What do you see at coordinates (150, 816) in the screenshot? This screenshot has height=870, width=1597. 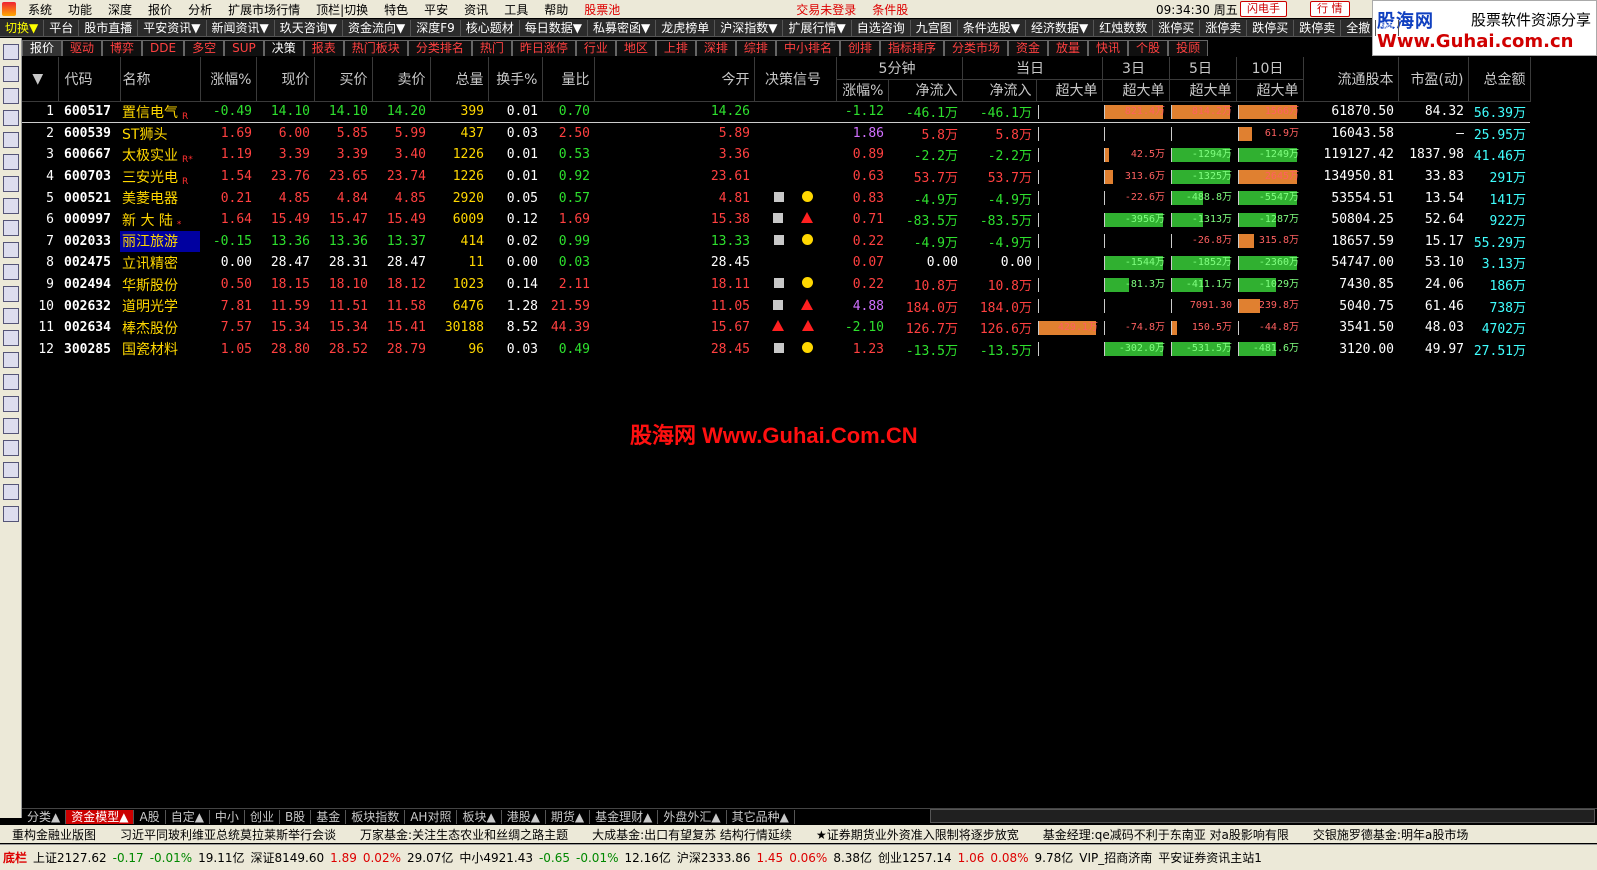 I see `bottom-tab: A股` at bounding box center [150, 816].